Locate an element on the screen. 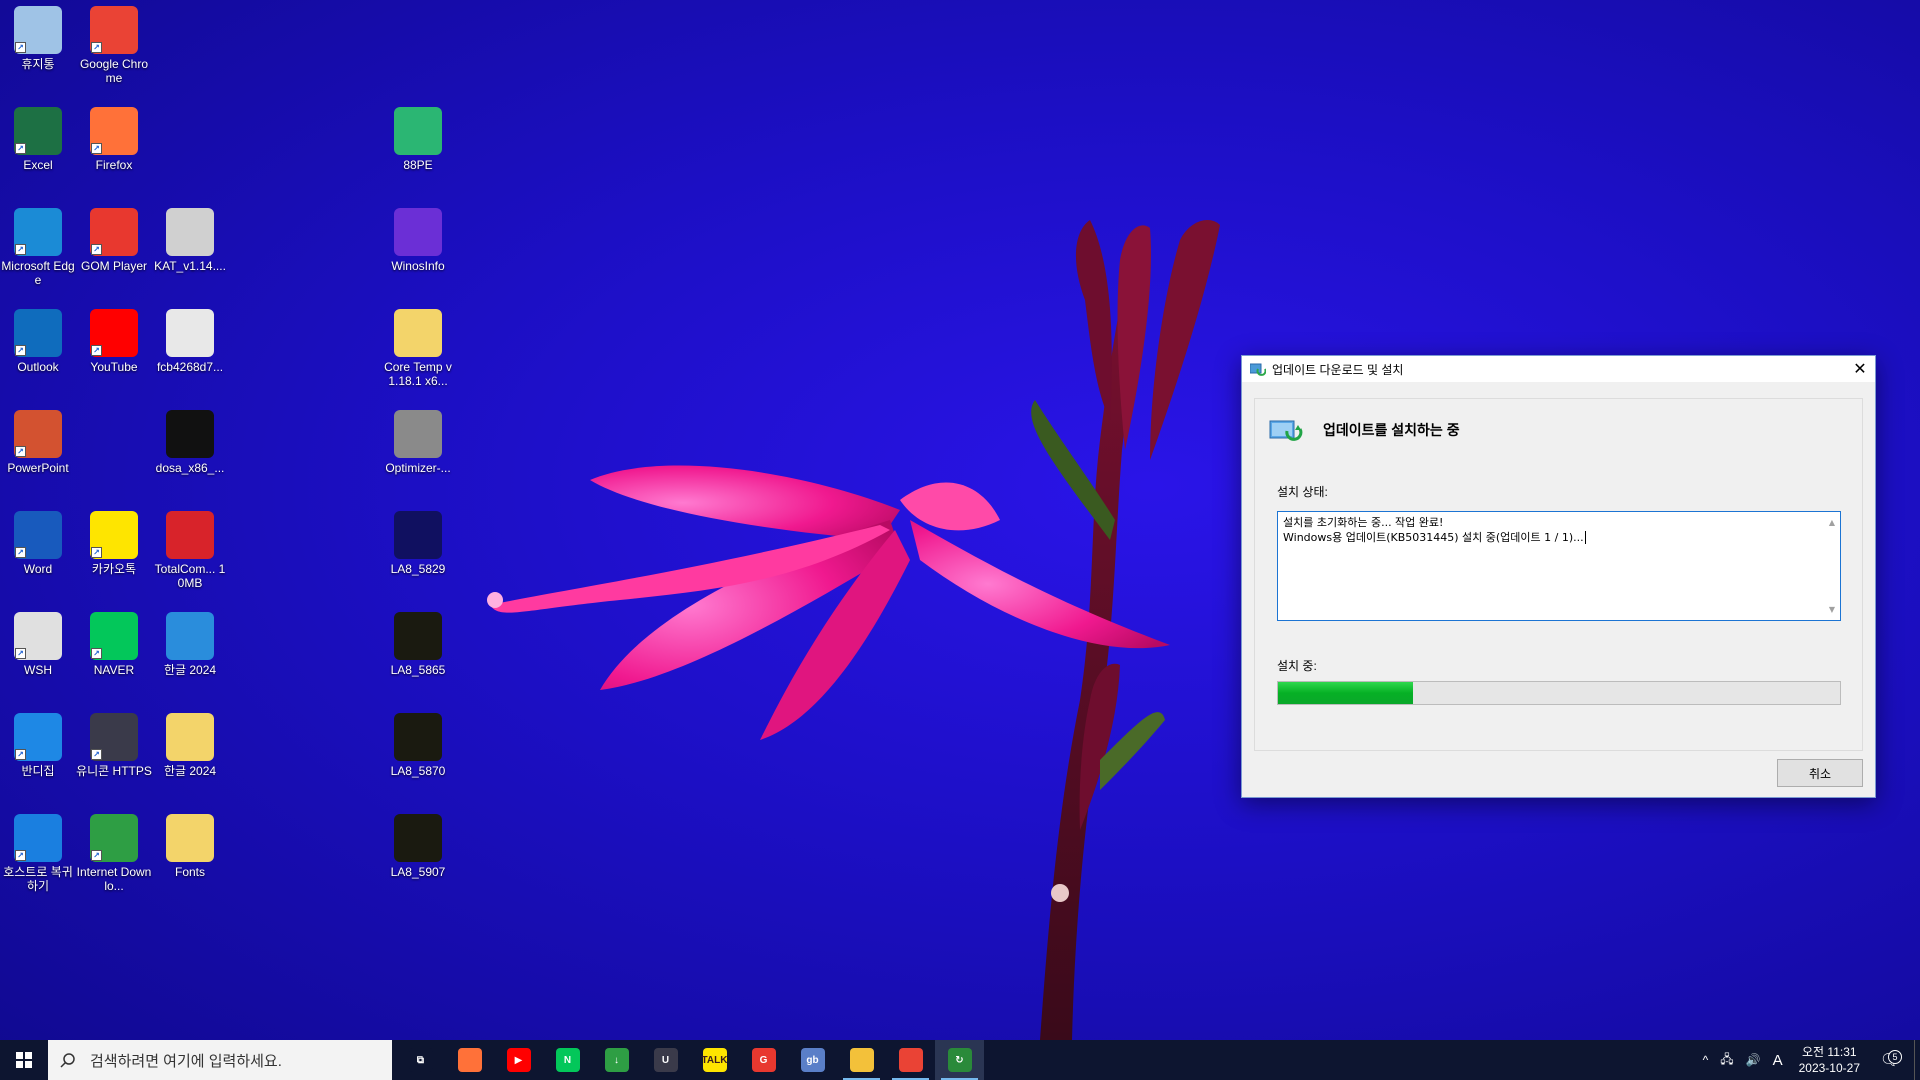 This screenshot has width=1920, height=1080. taskbar-app-file-explorer is located at coordinates (861, 1060).